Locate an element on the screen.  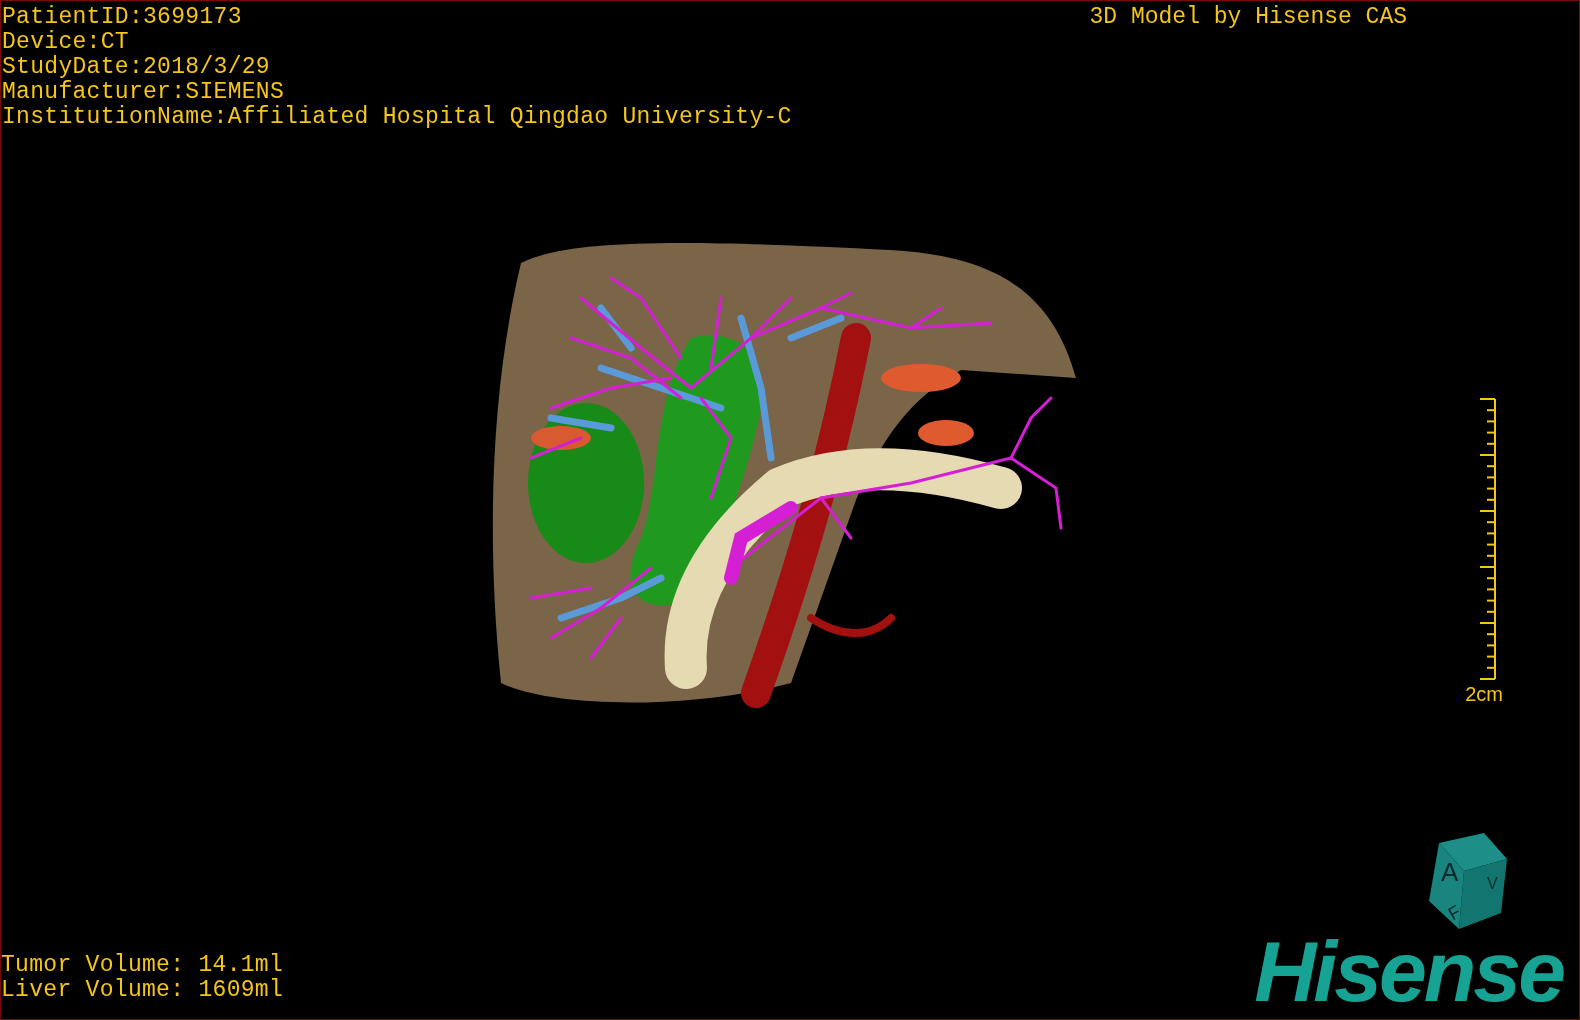
cube-face-label: F is located at coordinates (1454, 913).